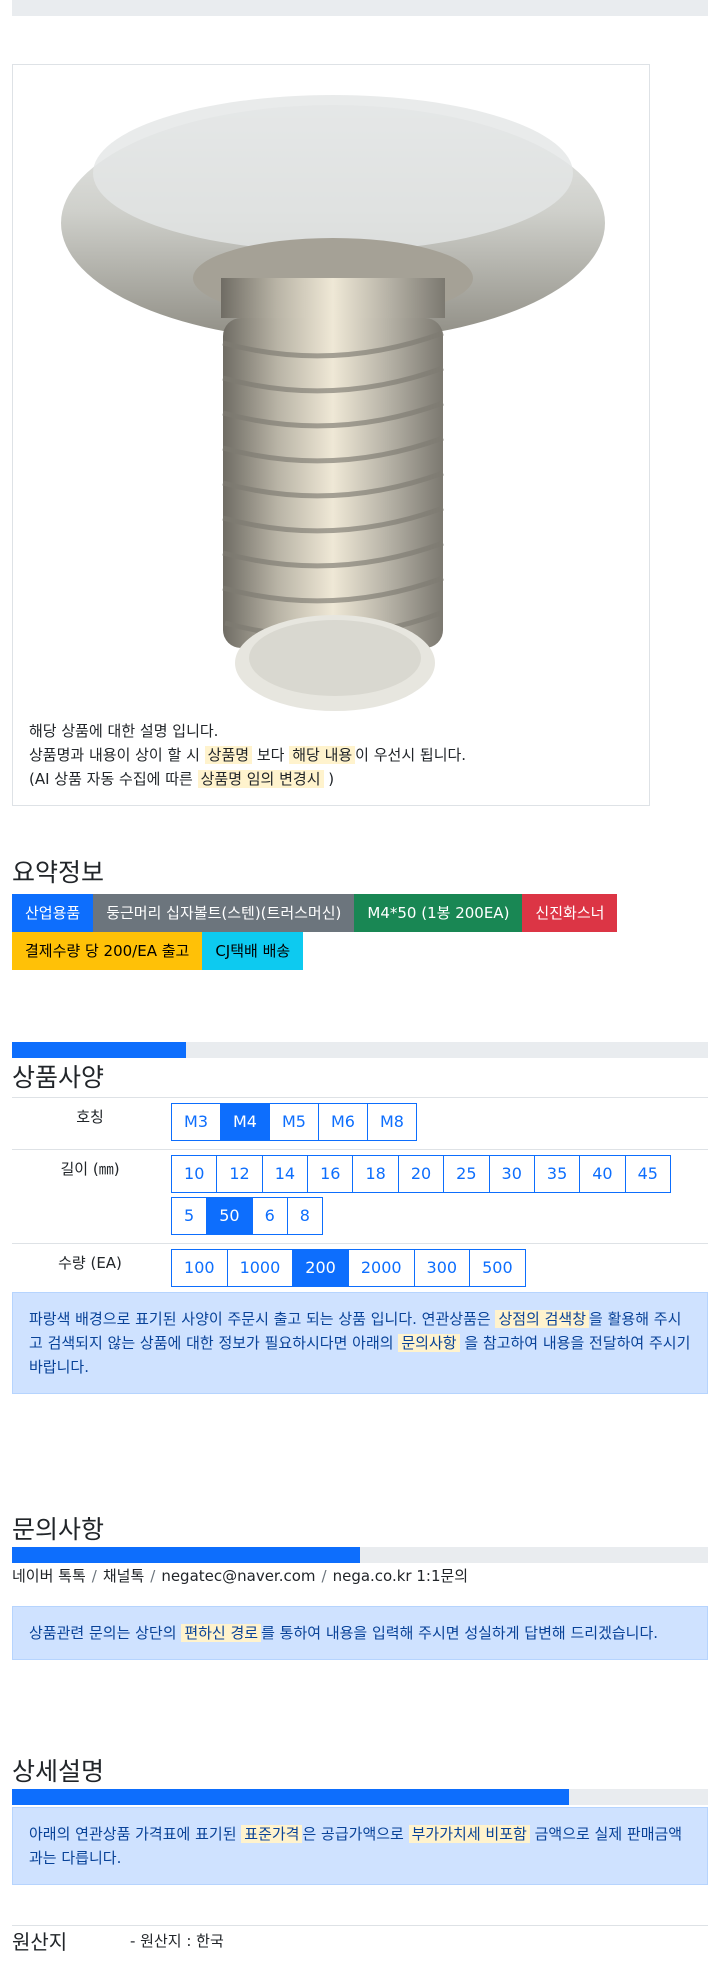  What do you see at coordinates (105, 1633) in the screenshot?
I see `alert-text: 상품관련 문의는 상단의` at bounding box center [105, 1633].